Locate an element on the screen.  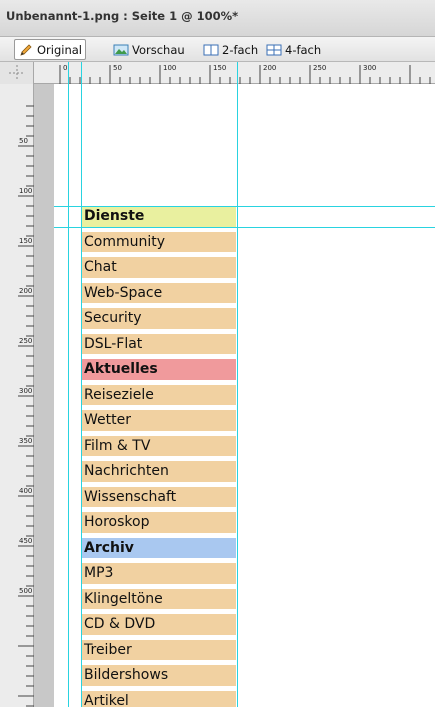
ruler-label: 450 is located at coordinates (26, 541).